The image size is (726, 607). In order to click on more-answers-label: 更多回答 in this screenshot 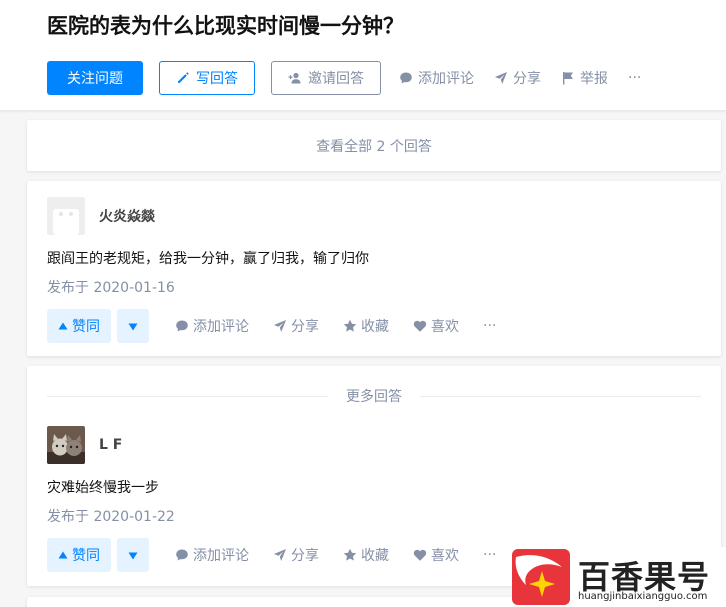, I will do `click(374, 397)`.